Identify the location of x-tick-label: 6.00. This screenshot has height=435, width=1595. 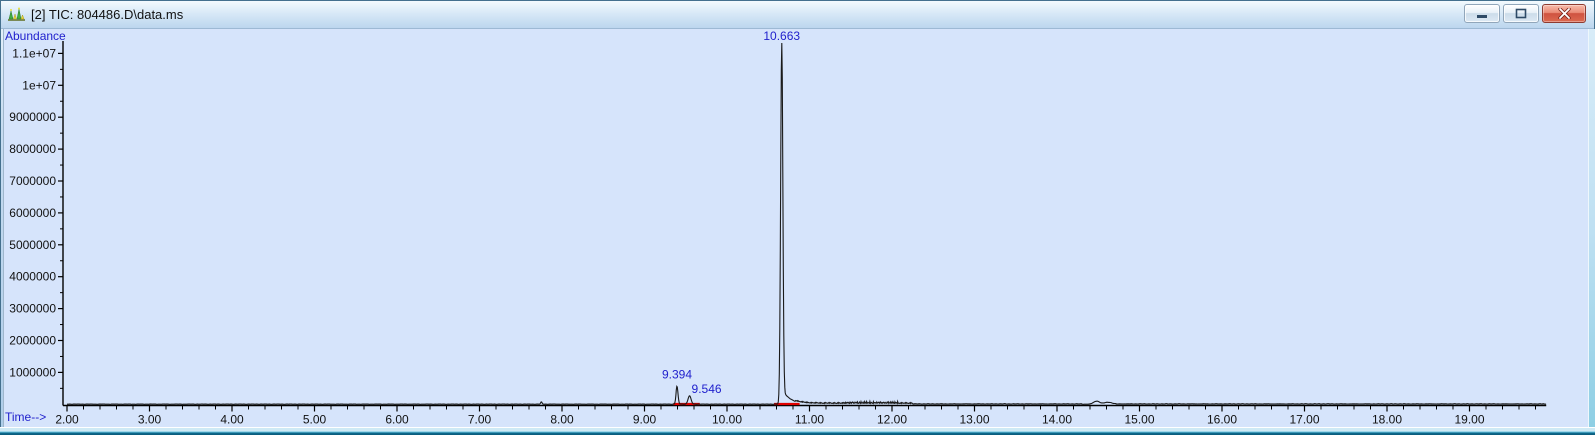
(397, 420).